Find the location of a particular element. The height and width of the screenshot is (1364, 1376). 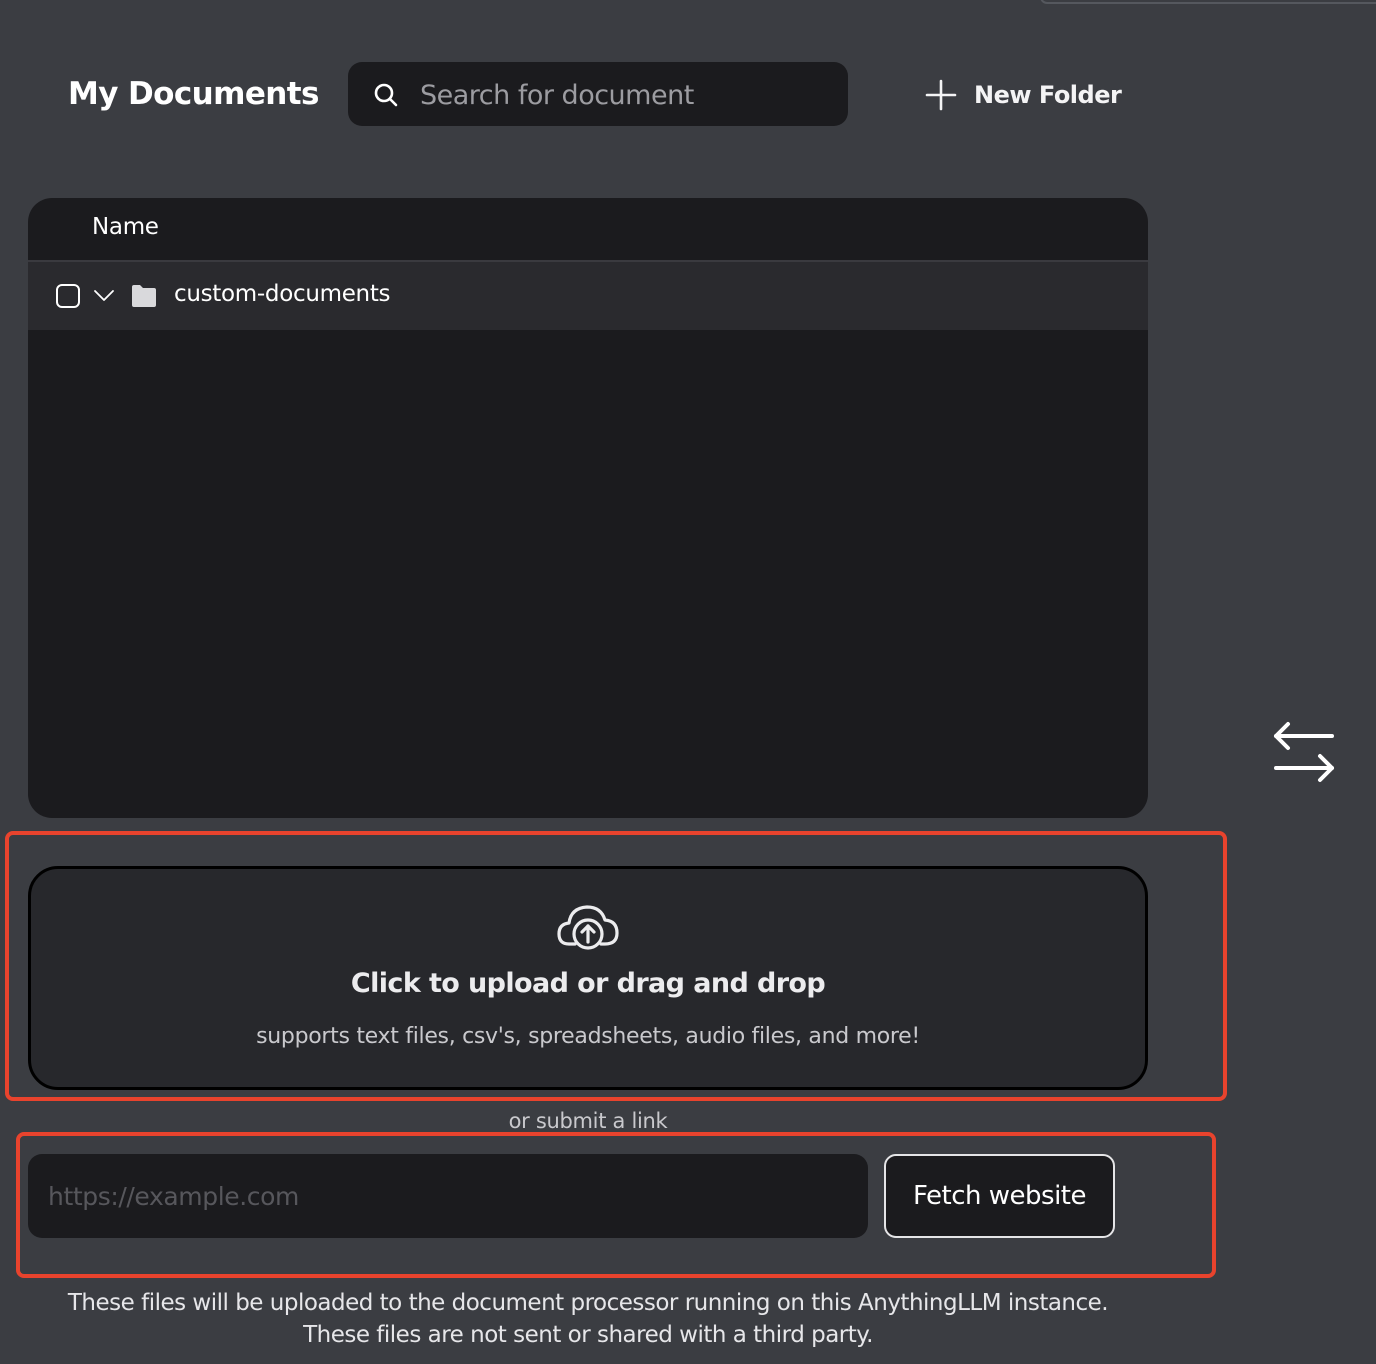

new-folder-button: New Folder is located at coordinates (1022, 95).